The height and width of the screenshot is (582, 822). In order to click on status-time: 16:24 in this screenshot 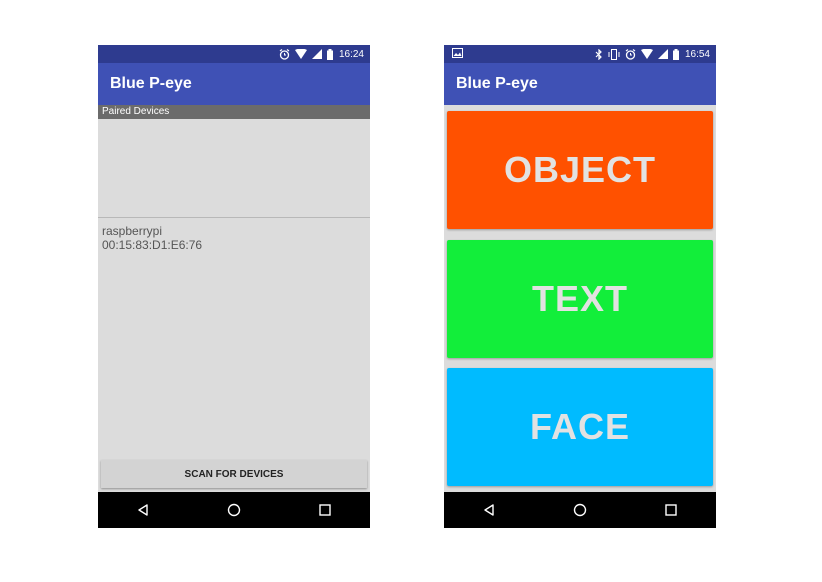, I will do `click(351, 54)`.